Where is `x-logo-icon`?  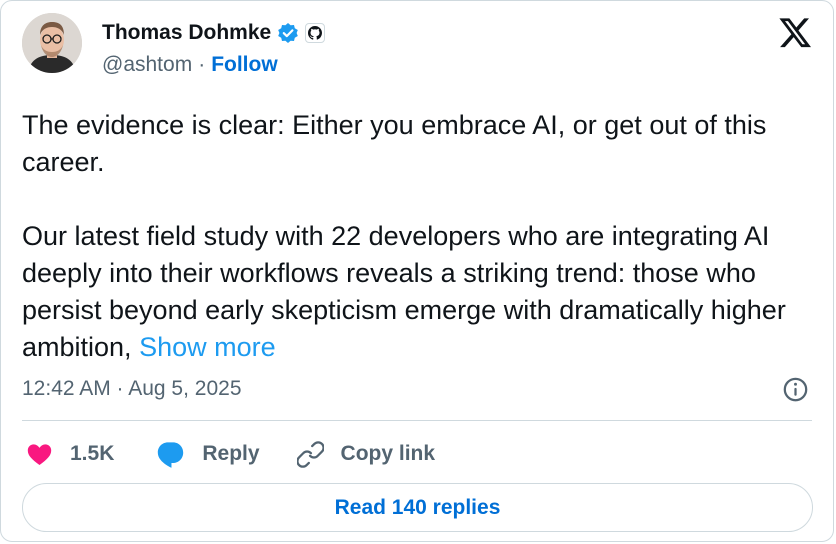
x-logo-icon is located at coordinates (795, 33).